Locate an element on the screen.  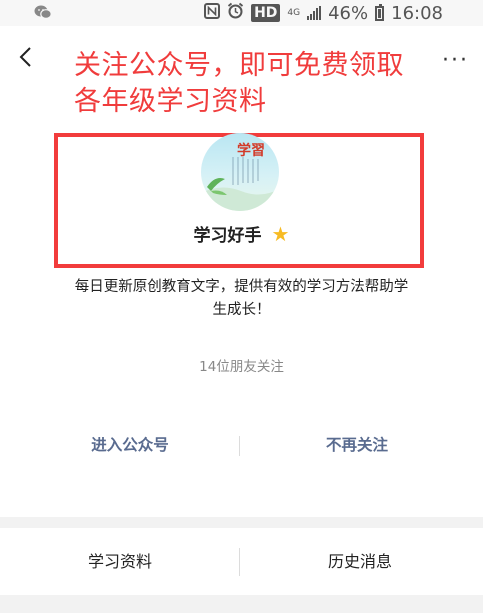
action-divider is located at coordinates (239, 446).